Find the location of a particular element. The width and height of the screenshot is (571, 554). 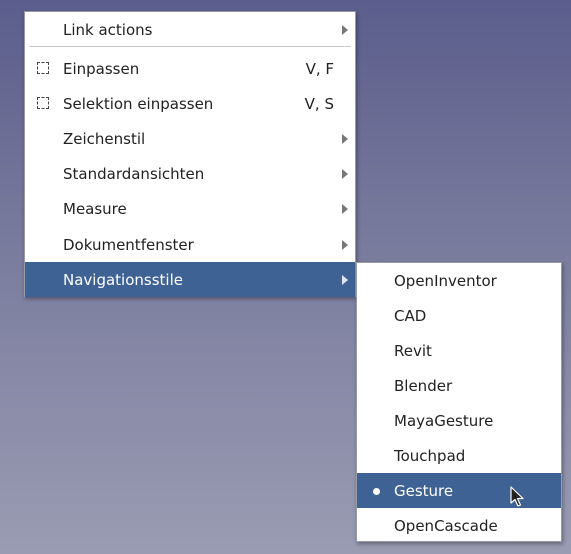

menu-item-navigationsstile: Navigationsstile is located at coordinates (190, 279).